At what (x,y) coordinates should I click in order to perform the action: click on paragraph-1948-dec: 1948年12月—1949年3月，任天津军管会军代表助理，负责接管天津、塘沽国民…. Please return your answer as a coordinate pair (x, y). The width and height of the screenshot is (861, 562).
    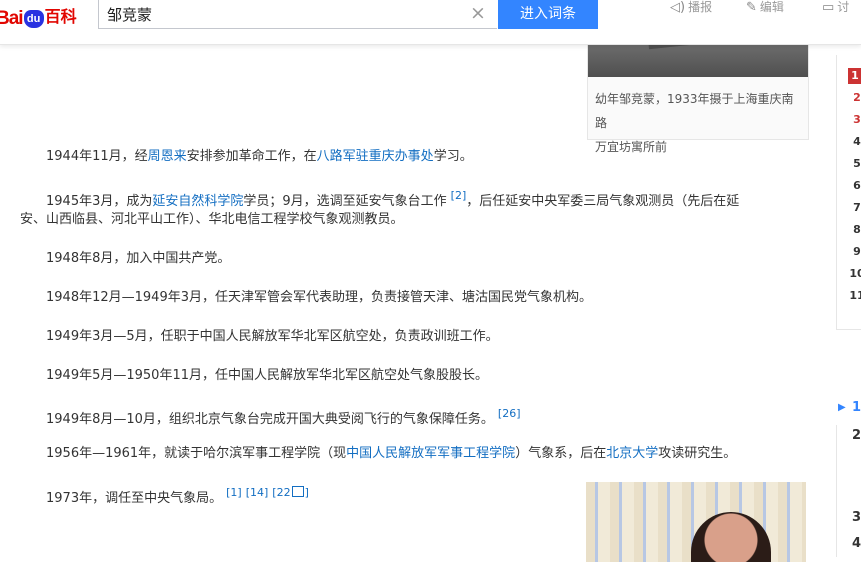
    Looking at the image, I should click on (319, 297).